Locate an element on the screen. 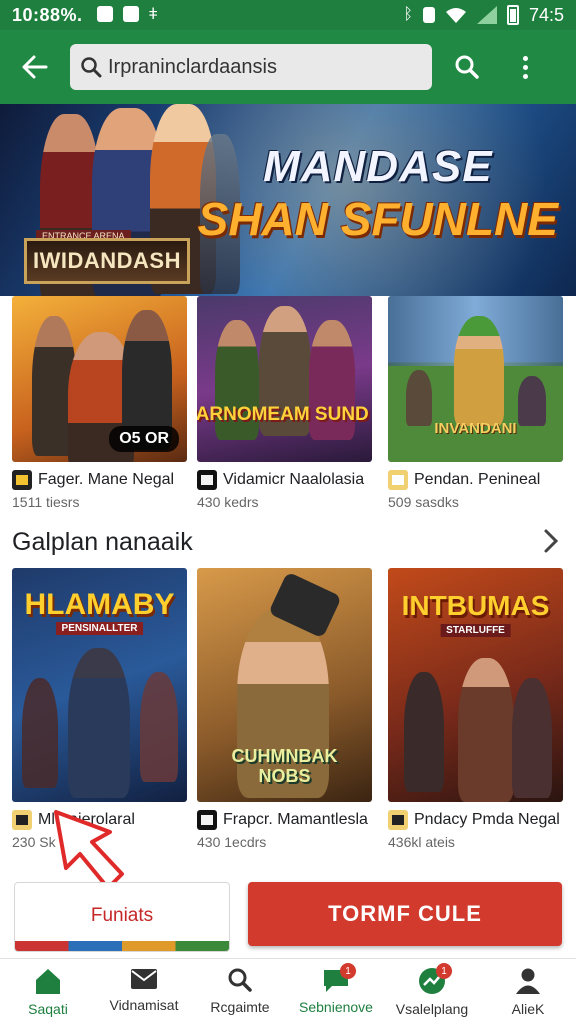  nav-item-profile: AlieK is located at coordinates (528, 991).